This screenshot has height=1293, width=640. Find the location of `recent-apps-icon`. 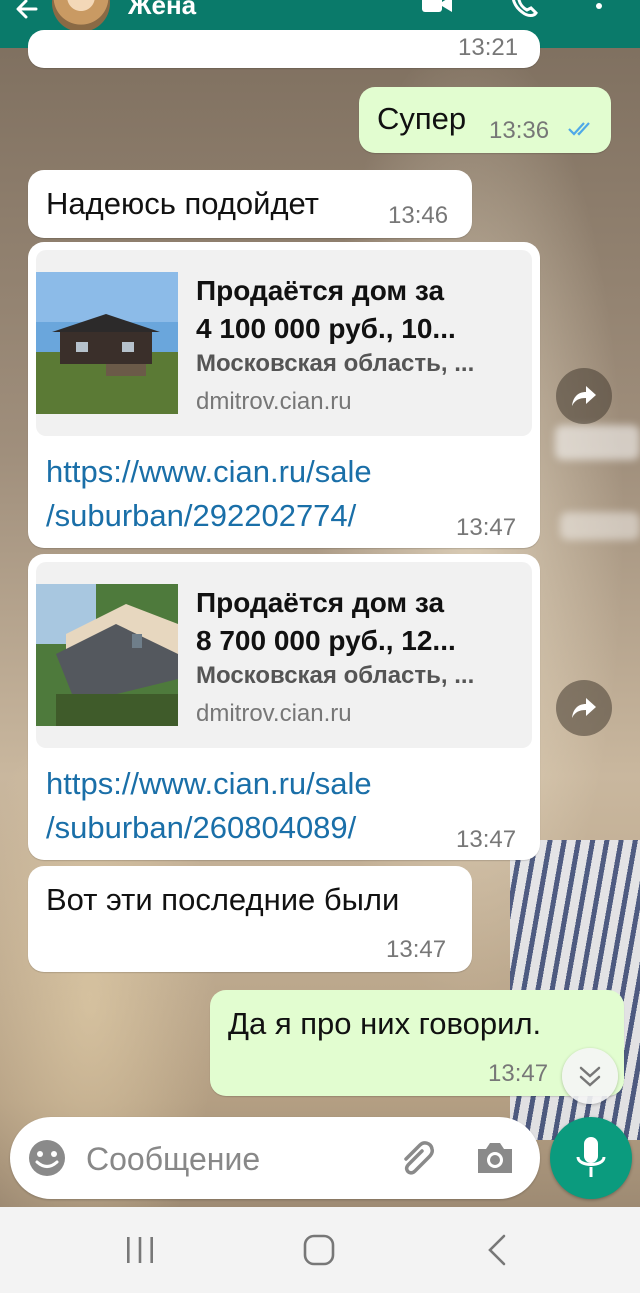

recent-apps-icon is located at coordinates (140, 1250).